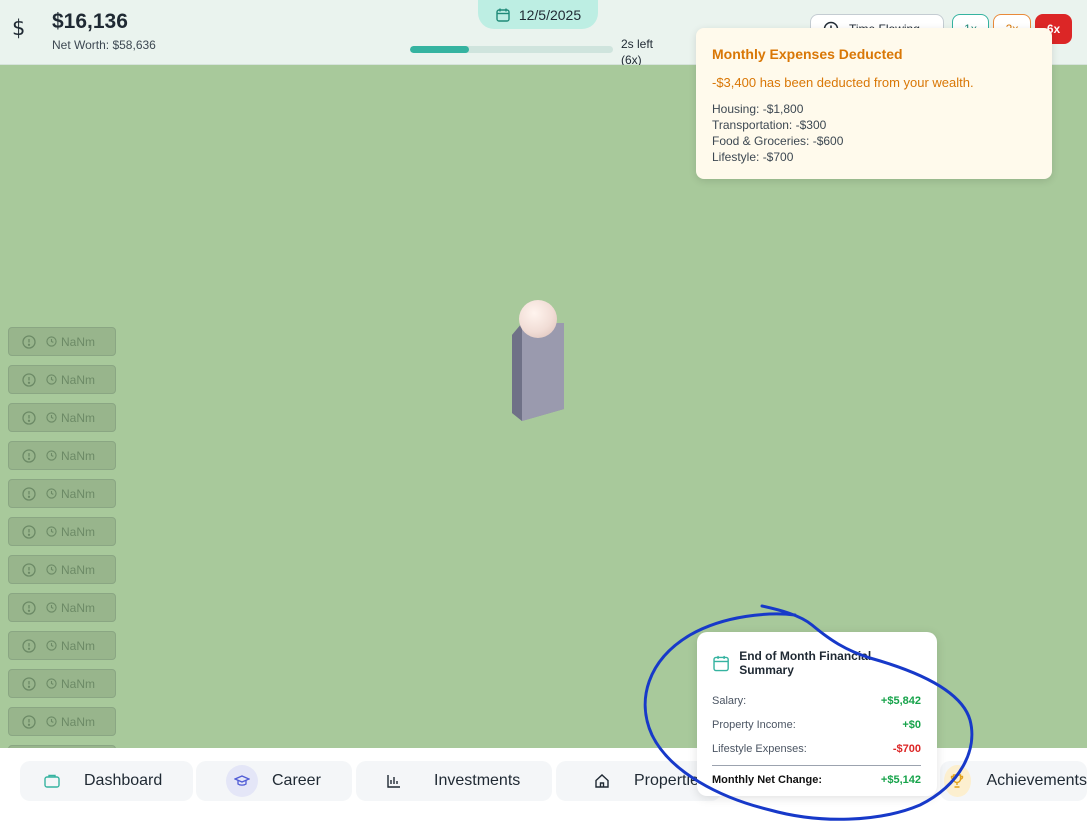  I want to click on summary-row-property-income: Property Income: +$0, so click(816, 725).